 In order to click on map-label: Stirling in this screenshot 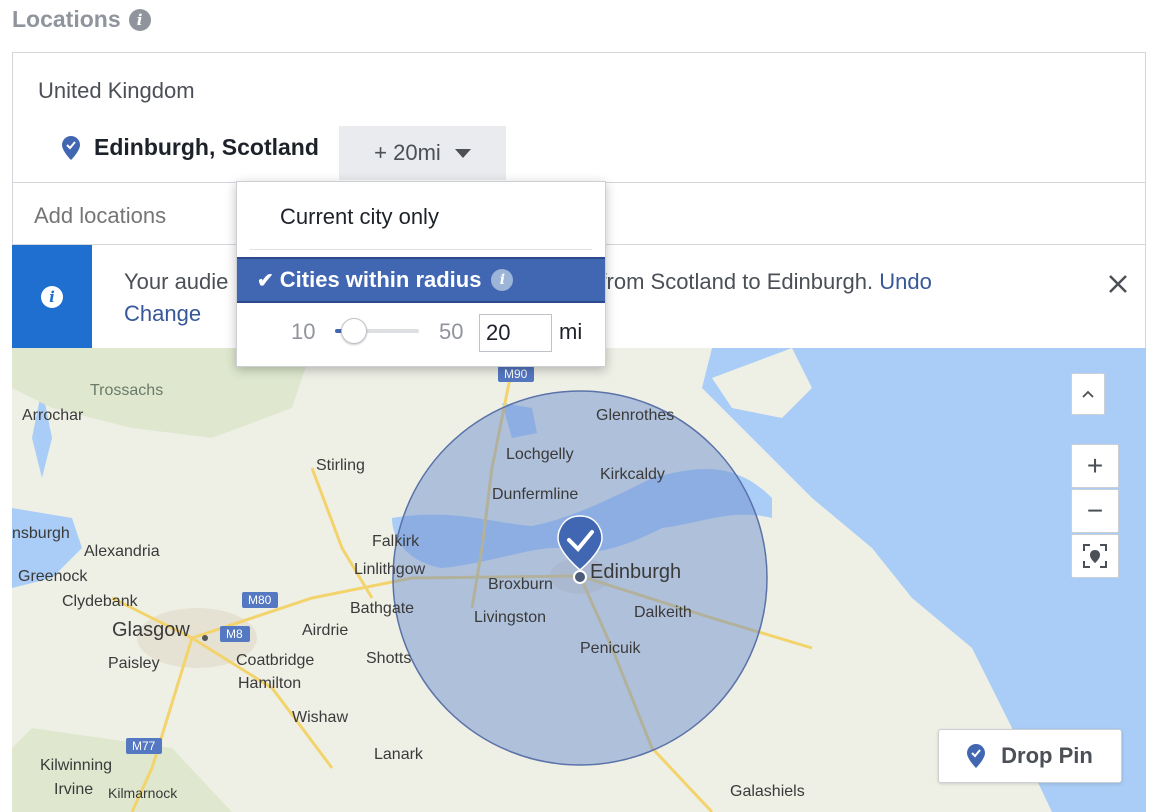, I will do `click(340, 465)`.